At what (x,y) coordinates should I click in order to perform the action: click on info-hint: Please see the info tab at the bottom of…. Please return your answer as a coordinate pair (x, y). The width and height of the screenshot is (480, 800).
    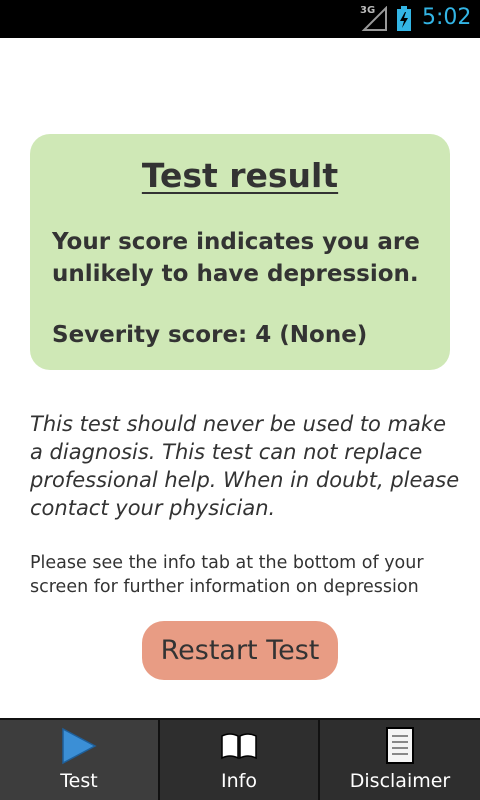
    Looking at the image, I should click on (227, 575).